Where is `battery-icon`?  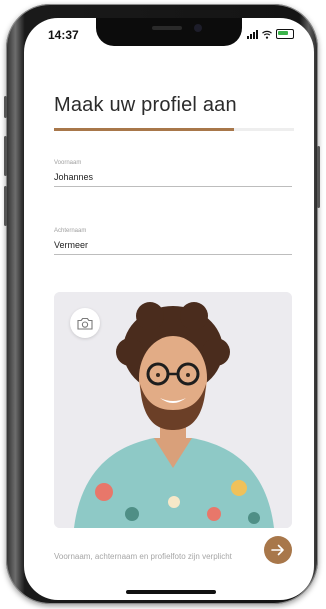 battery-icon is located at coordinates (285, 34).